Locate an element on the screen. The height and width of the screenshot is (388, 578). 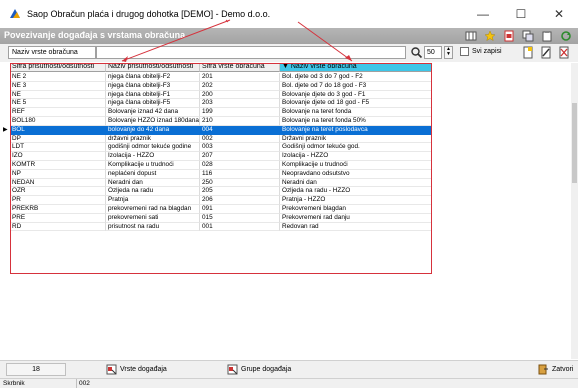
form-header: Povezivanje događaja s vrstama obračuna is located at coordinates (289, 36).